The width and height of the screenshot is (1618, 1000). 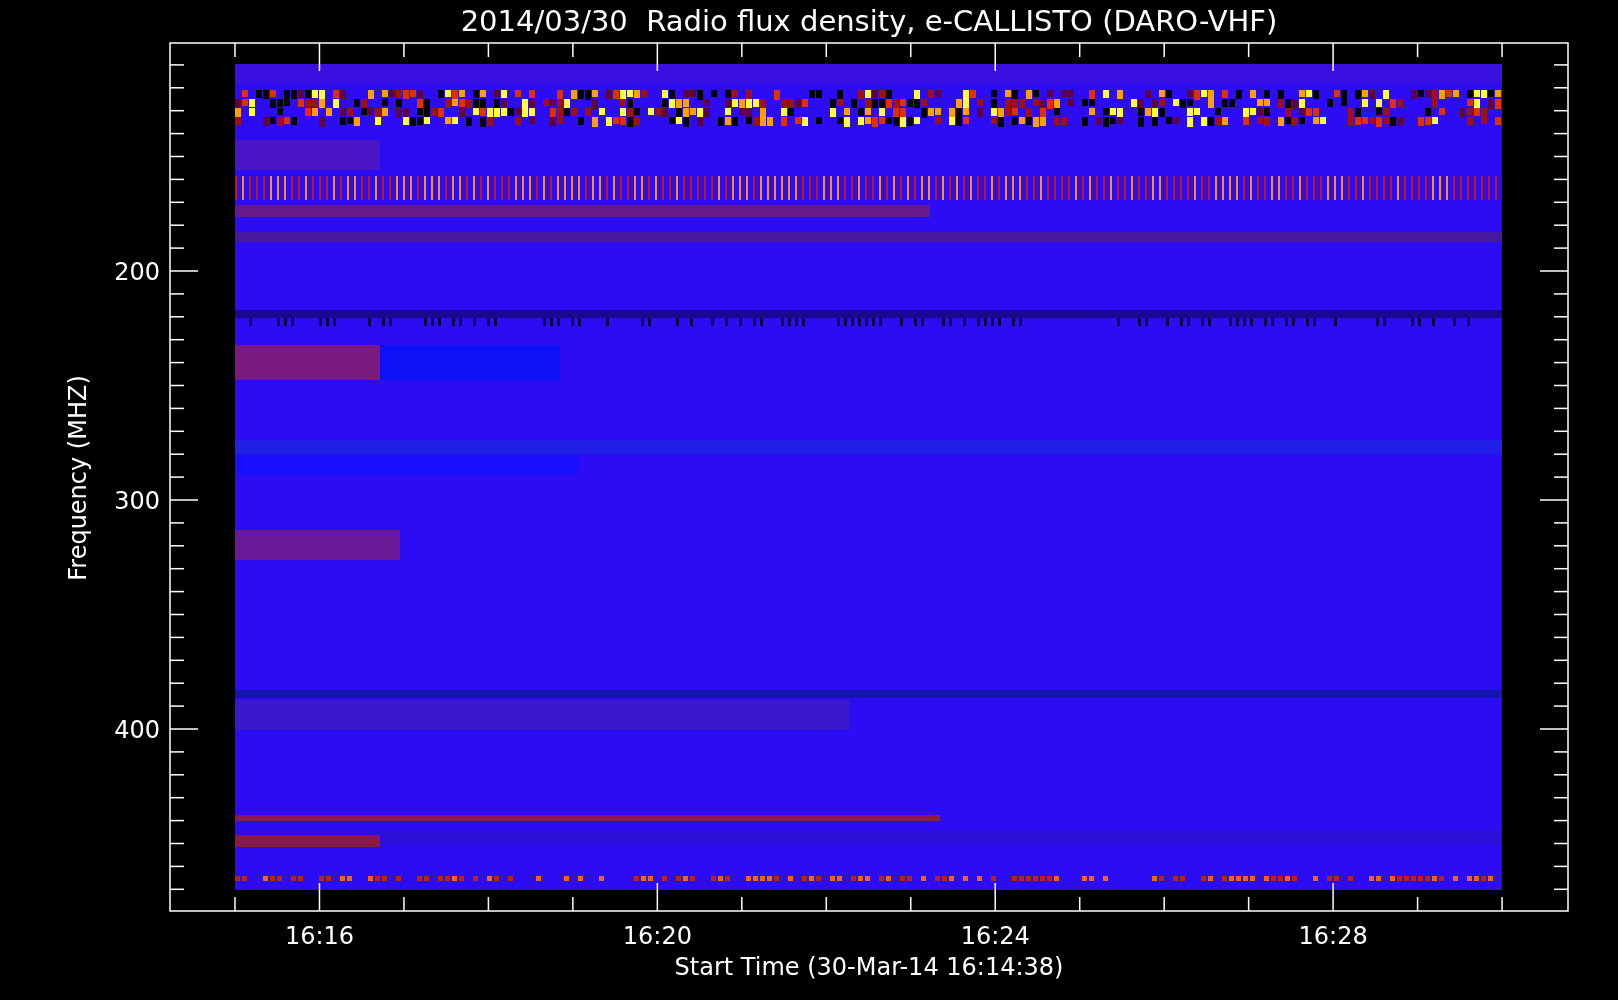 I want to click on axis-label: Start Time (30-Mar-14 16:14:38), so click(x=869, y=967).